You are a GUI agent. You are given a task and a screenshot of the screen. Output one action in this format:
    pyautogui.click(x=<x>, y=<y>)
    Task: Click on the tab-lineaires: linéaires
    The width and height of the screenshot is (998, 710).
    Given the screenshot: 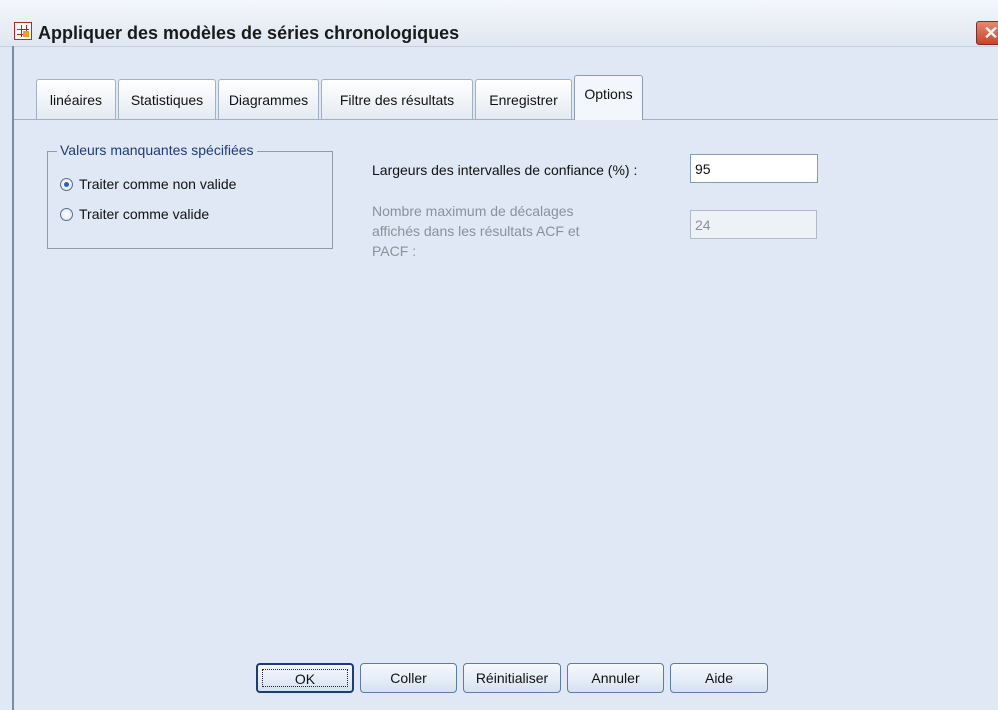 What is the action you would take?
    pyautogui.click(x=76, y=99)
    